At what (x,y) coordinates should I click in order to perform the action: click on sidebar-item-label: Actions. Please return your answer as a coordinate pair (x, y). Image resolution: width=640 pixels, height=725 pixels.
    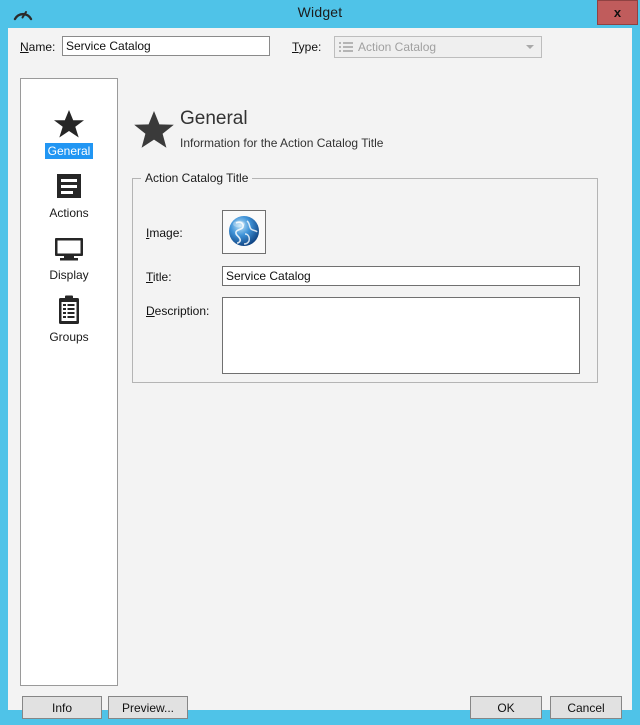
    Looking at the image, I should click on (69, 213).